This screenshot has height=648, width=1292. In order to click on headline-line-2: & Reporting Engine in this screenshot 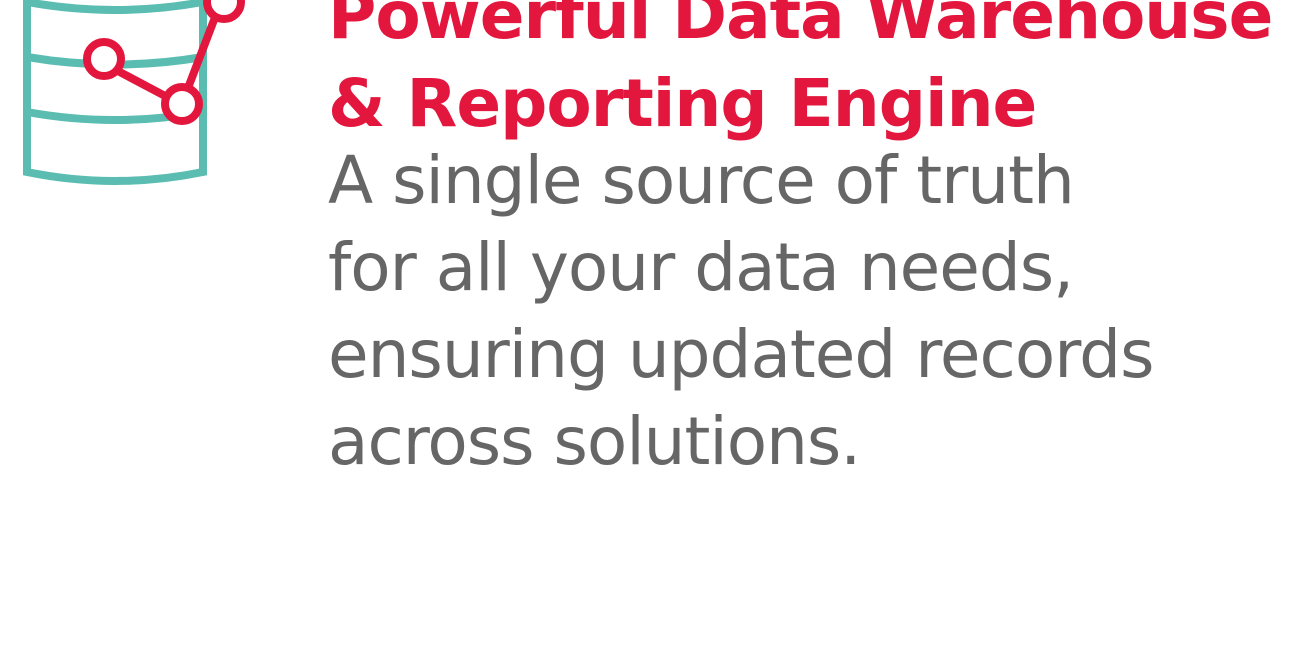, I will do `click(682, 103)`.